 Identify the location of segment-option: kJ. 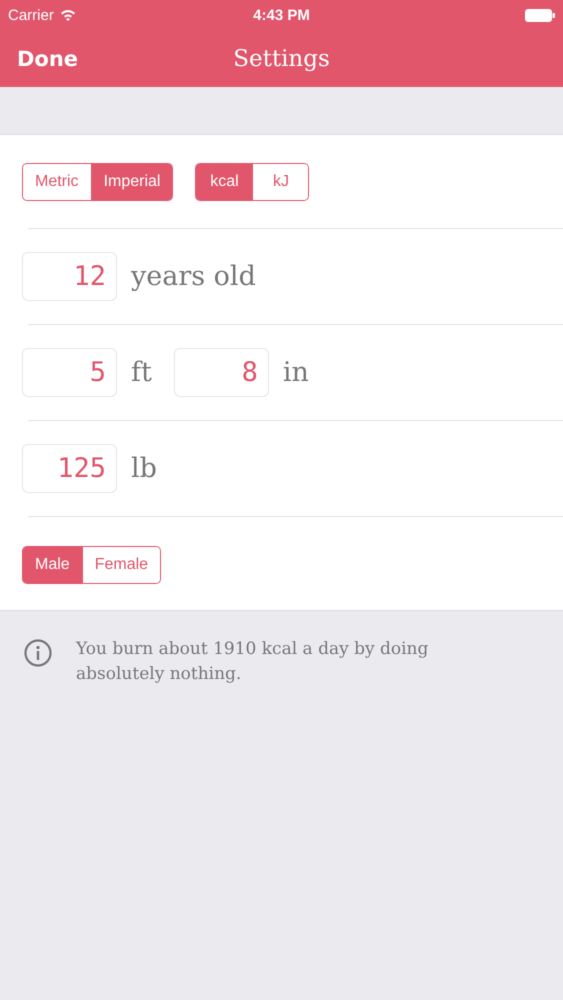
(280, 182).